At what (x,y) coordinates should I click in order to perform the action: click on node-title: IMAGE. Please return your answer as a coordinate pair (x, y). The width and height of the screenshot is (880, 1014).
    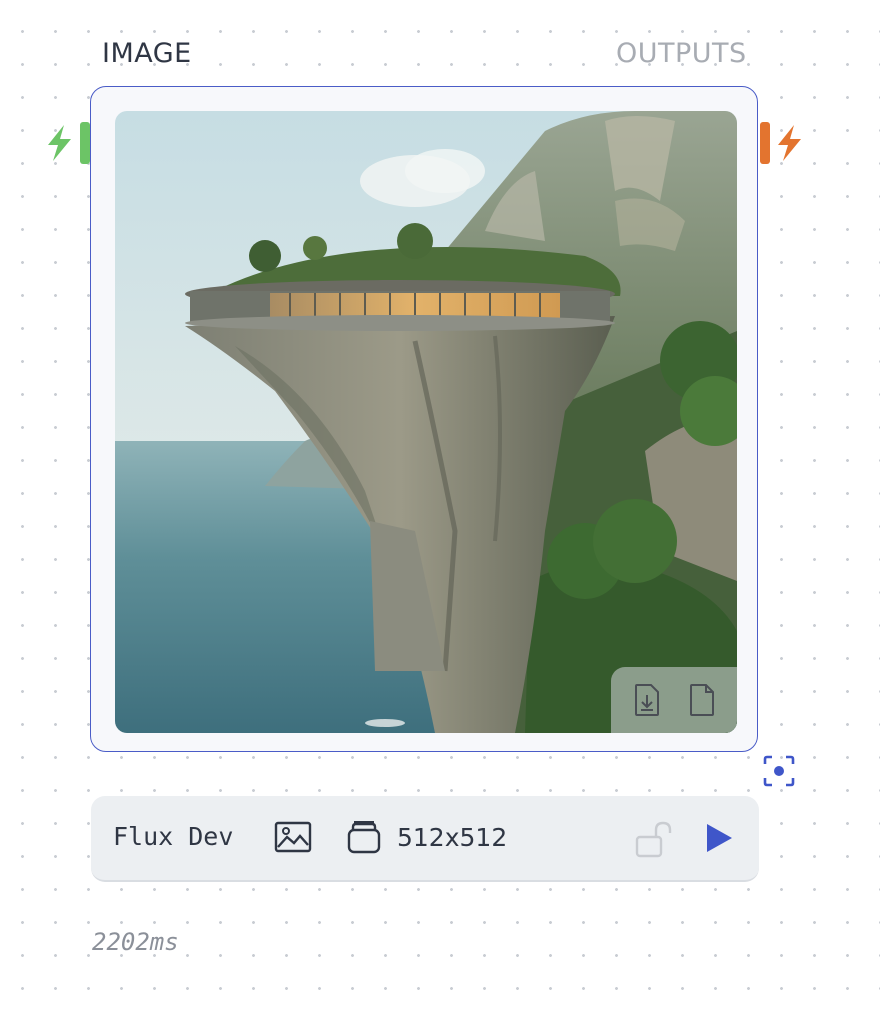
    Looking at the image, I should click on (147, 53).